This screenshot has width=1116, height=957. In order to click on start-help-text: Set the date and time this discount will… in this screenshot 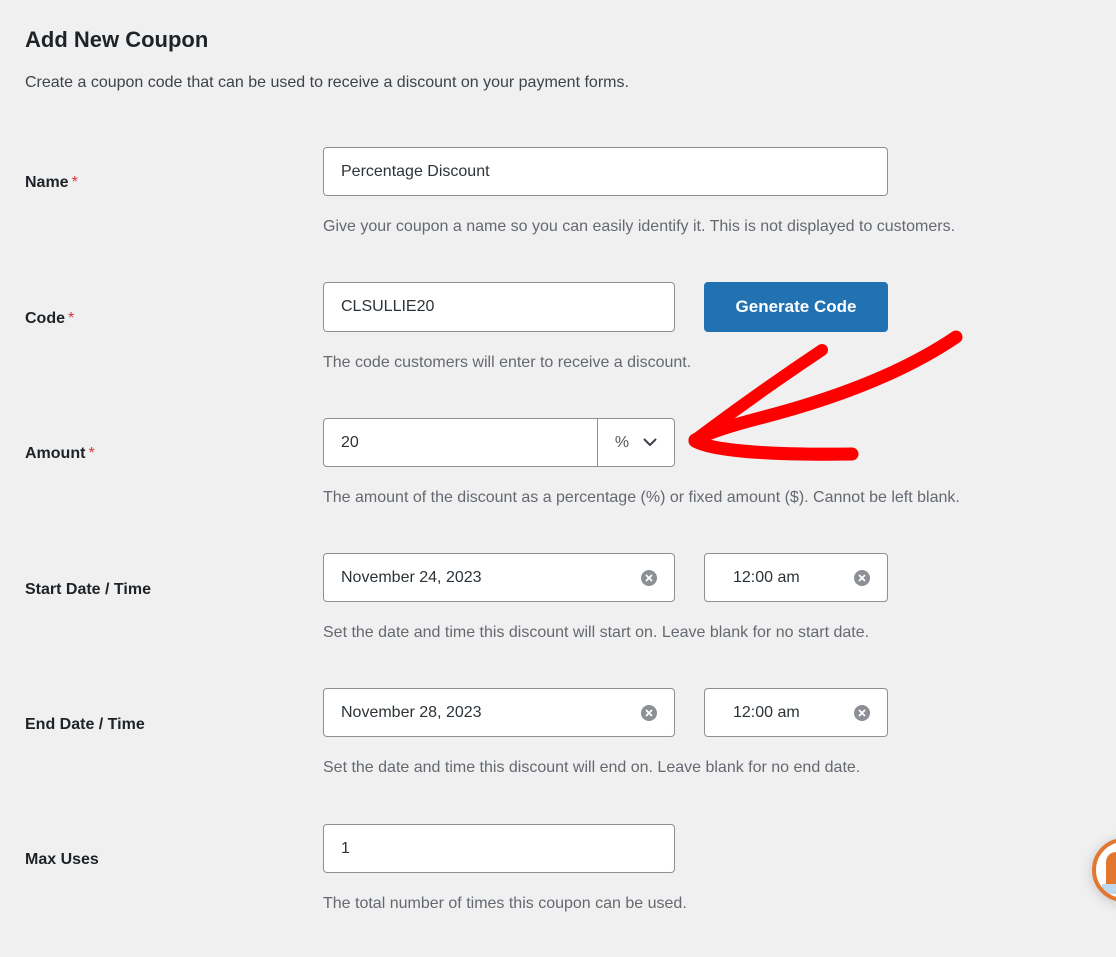, I will do `click(596, 632)`.